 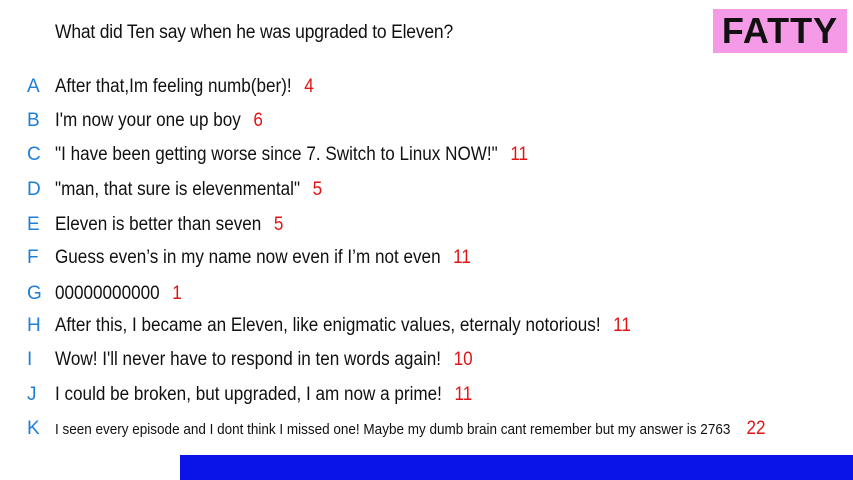 What do you see at coordinates (34, 154) in the screenshot?
I see `answer-letter: C` at bounding box center [34, 154].